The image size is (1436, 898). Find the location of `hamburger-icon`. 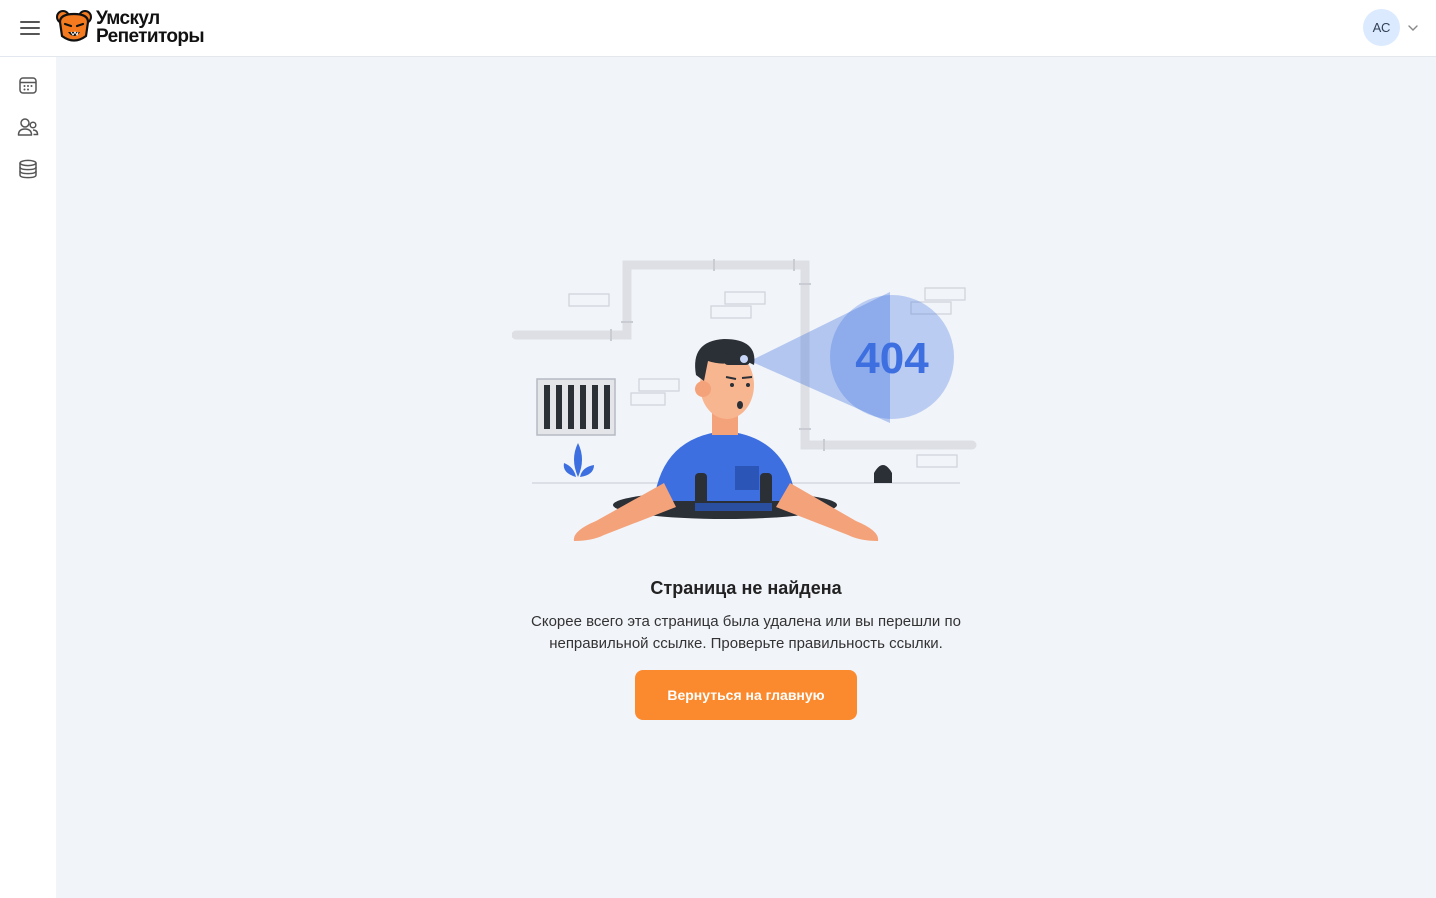

hamburger-icon is located at coordinates (30, 28).